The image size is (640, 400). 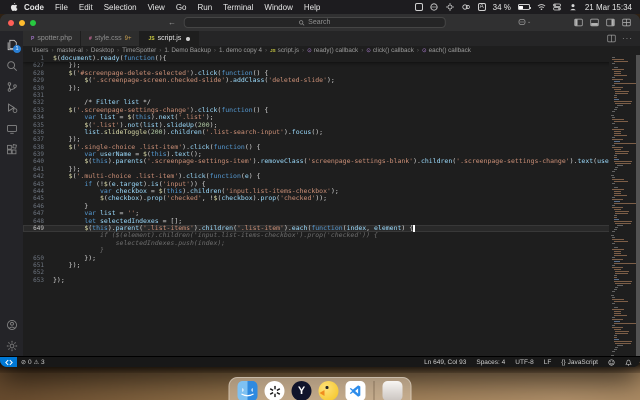 I want to click on scrollbar, so click(x=638, y=205).